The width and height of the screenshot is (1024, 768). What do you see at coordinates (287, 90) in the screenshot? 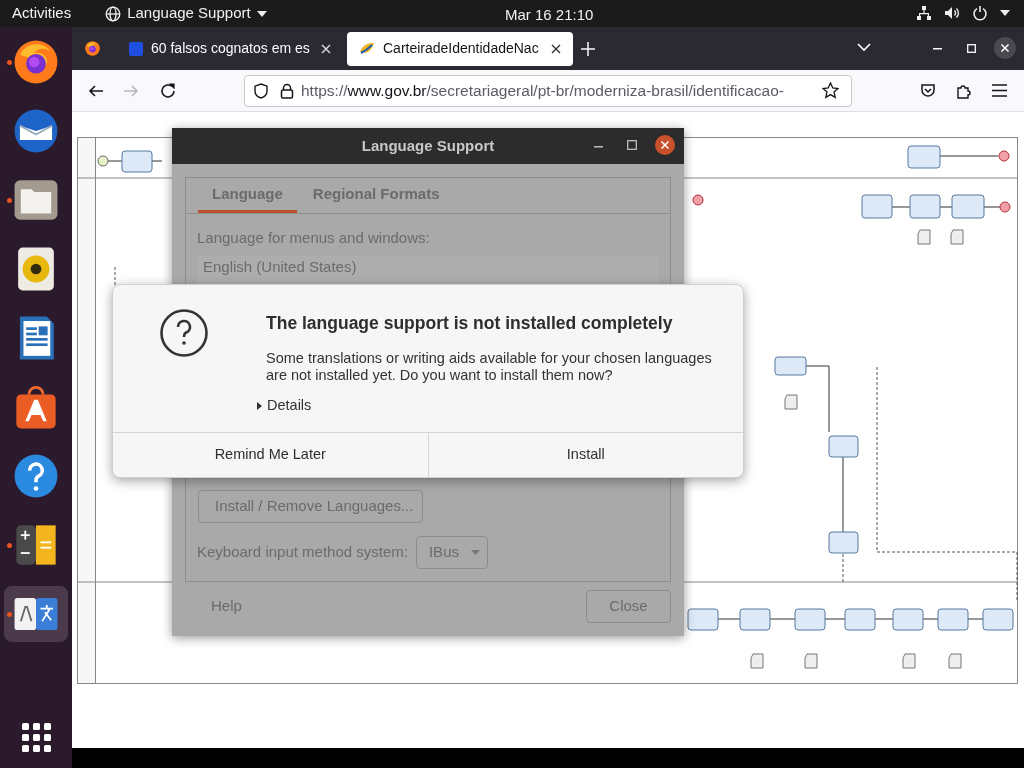
I see `lock-icon` at bounding box center [287, 90].